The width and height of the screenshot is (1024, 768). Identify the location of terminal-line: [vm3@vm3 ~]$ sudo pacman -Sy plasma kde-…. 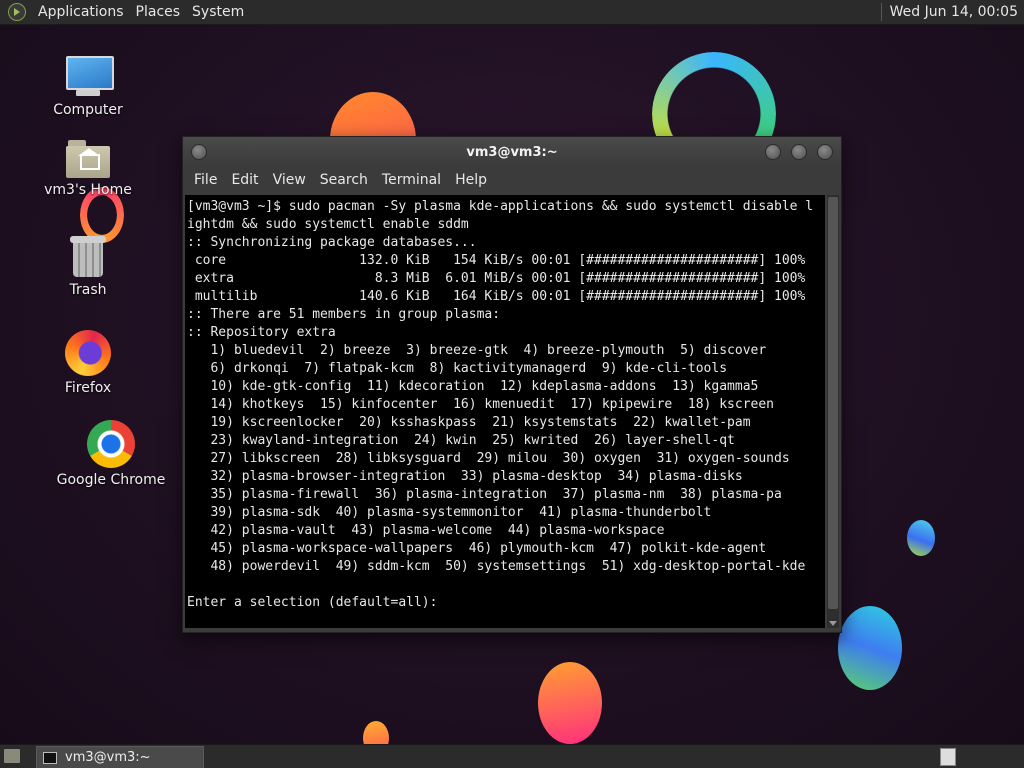
(500, 206).